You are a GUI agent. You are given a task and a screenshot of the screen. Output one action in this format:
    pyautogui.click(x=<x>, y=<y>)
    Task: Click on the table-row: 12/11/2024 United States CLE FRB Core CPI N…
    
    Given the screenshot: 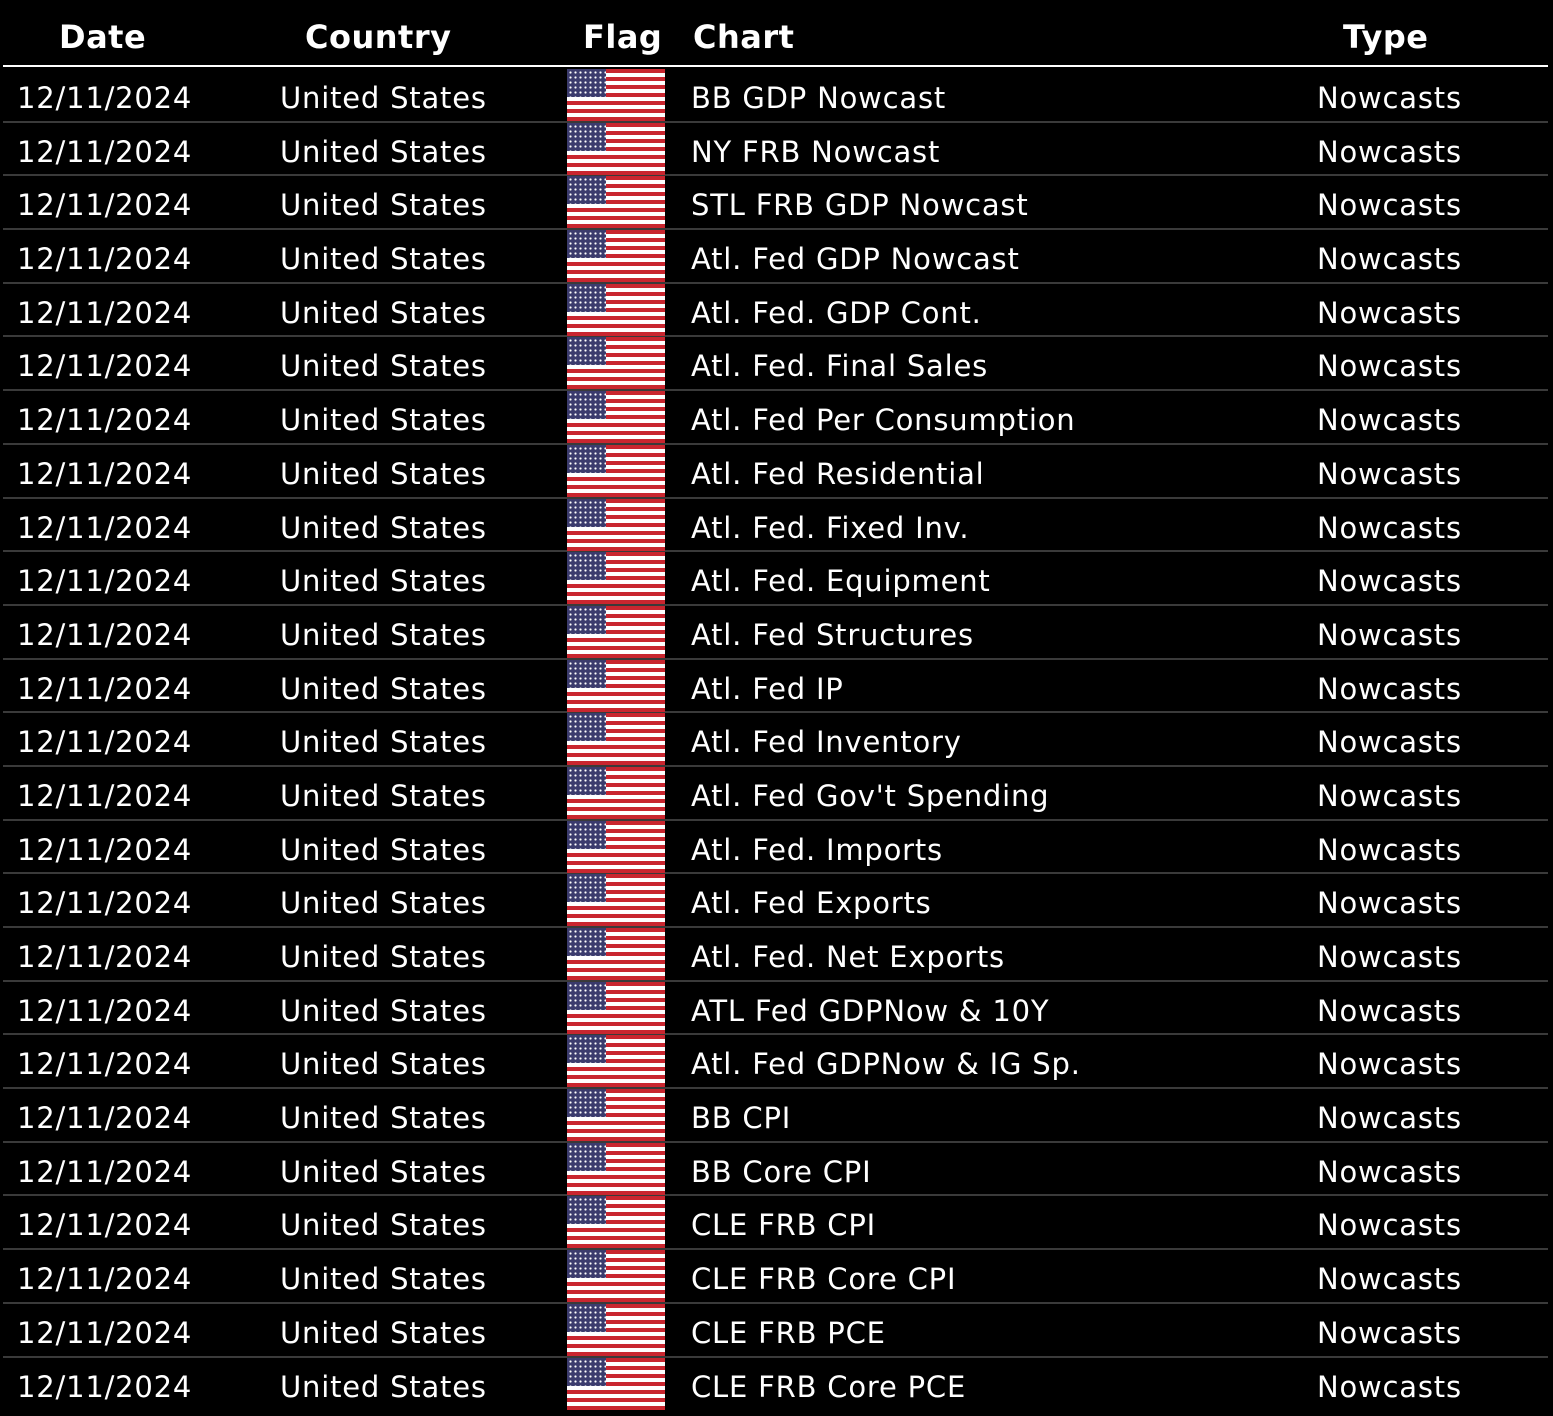 What is the action you would take?
    pyautogui.click(x=775, y=1277)
    